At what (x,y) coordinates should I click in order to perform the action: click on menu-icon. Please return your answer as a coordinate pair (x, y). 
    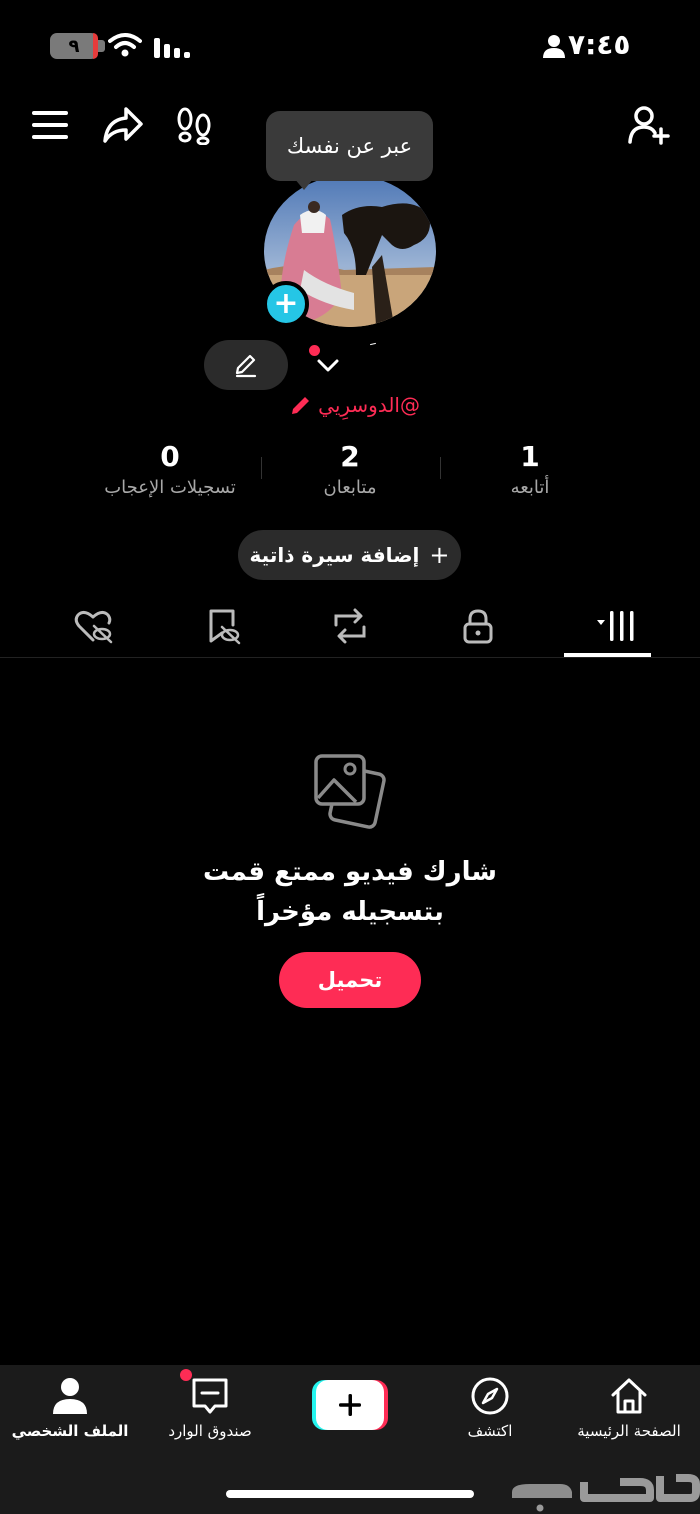
    Looking at the image, I should click on (50, 125).